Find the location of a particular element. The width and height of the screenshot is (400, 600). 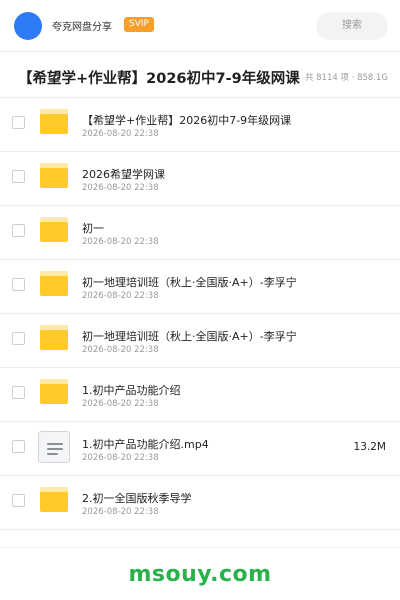

top-bar: 夸克网盘分享 SVIP 搜索 is located at coordinates (200, 26).